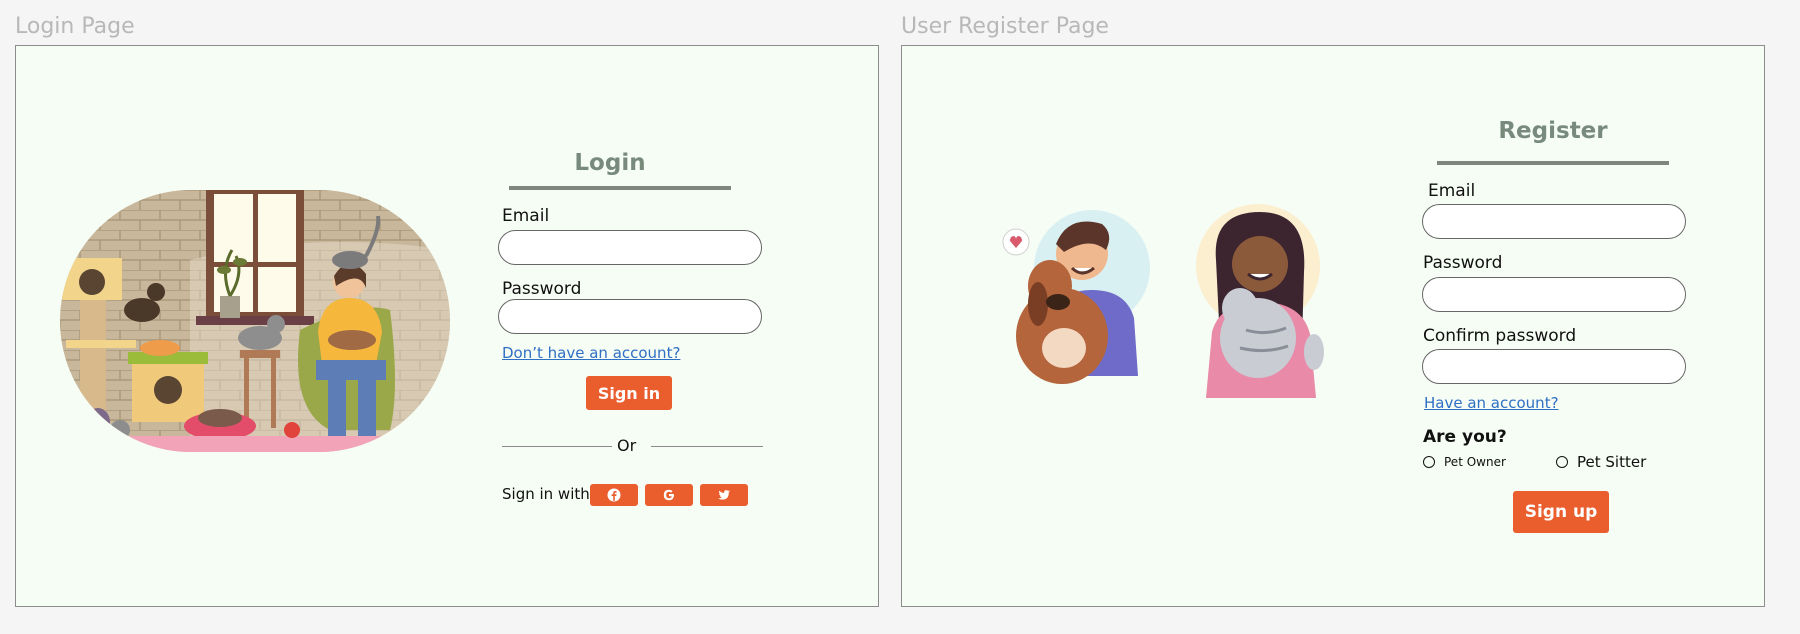 The image size is (1800, 634). I want to click on login-heading: Login, so click(610, 163).